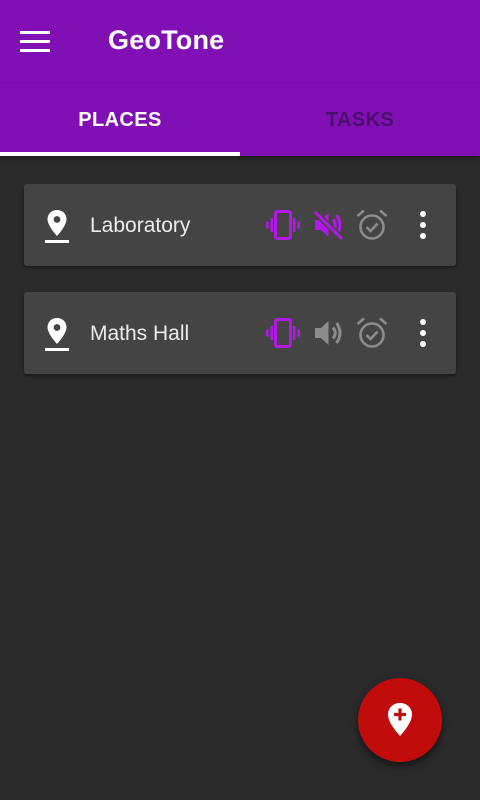 Image resolution: width=480 pixels, height=800 pixels. Describe the element at coordinates (328, 225) in the screenshot. I see `volume-off-icon` at that location.